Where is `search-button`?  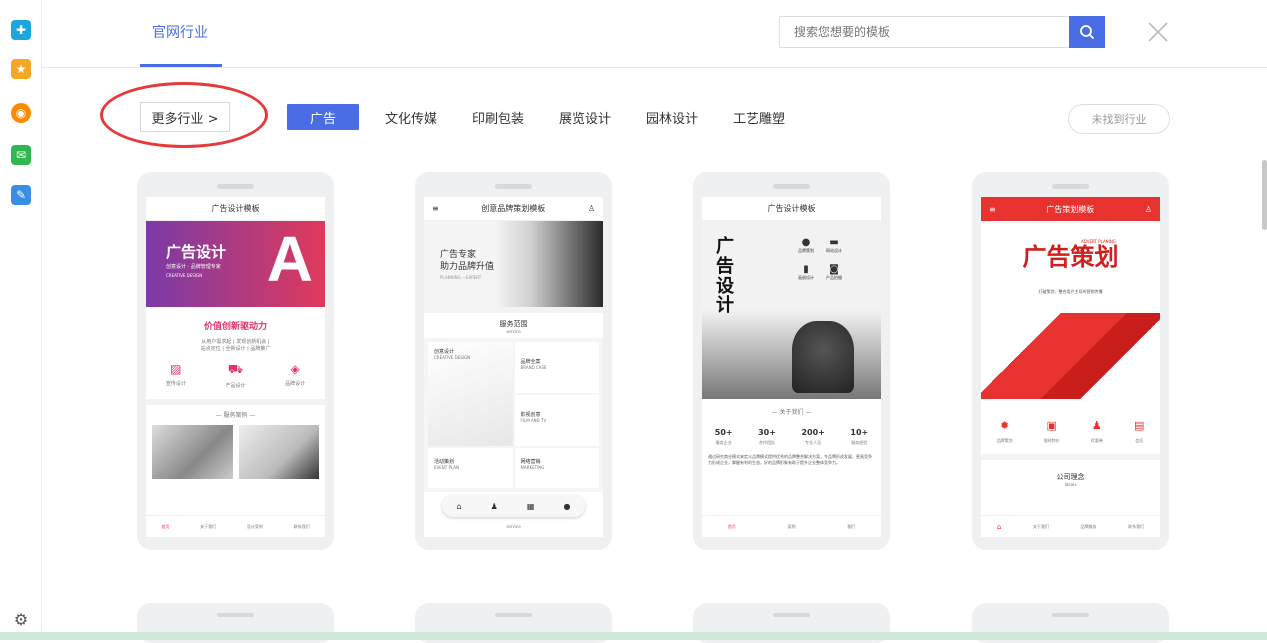 search-button is located at coordinates (1087, 32).